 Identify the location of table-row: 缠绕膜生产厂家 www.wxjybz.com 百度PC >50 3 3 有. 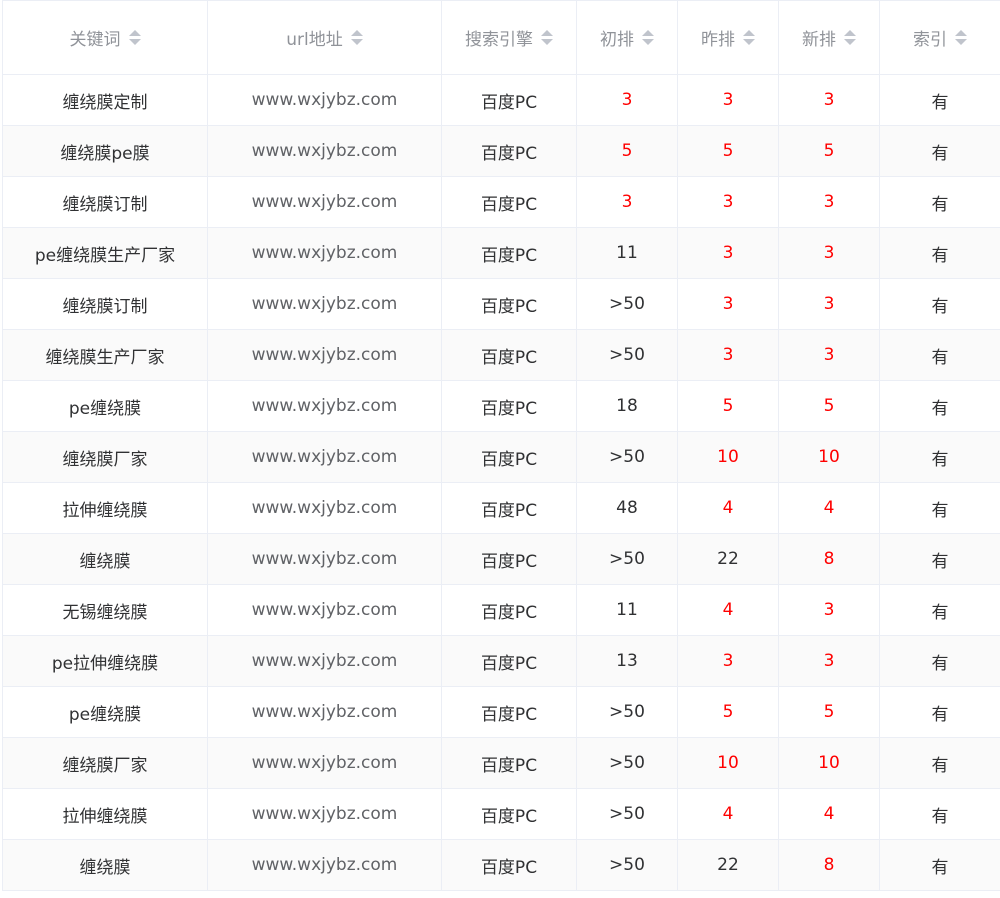
(501, 355).